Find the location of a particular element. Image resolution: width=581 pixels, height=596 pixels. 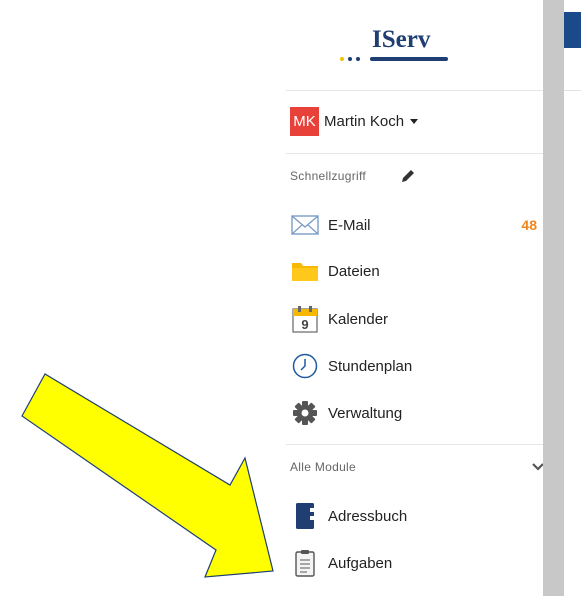

nav-label: Verwaltung is located at coordinates (365, 413).